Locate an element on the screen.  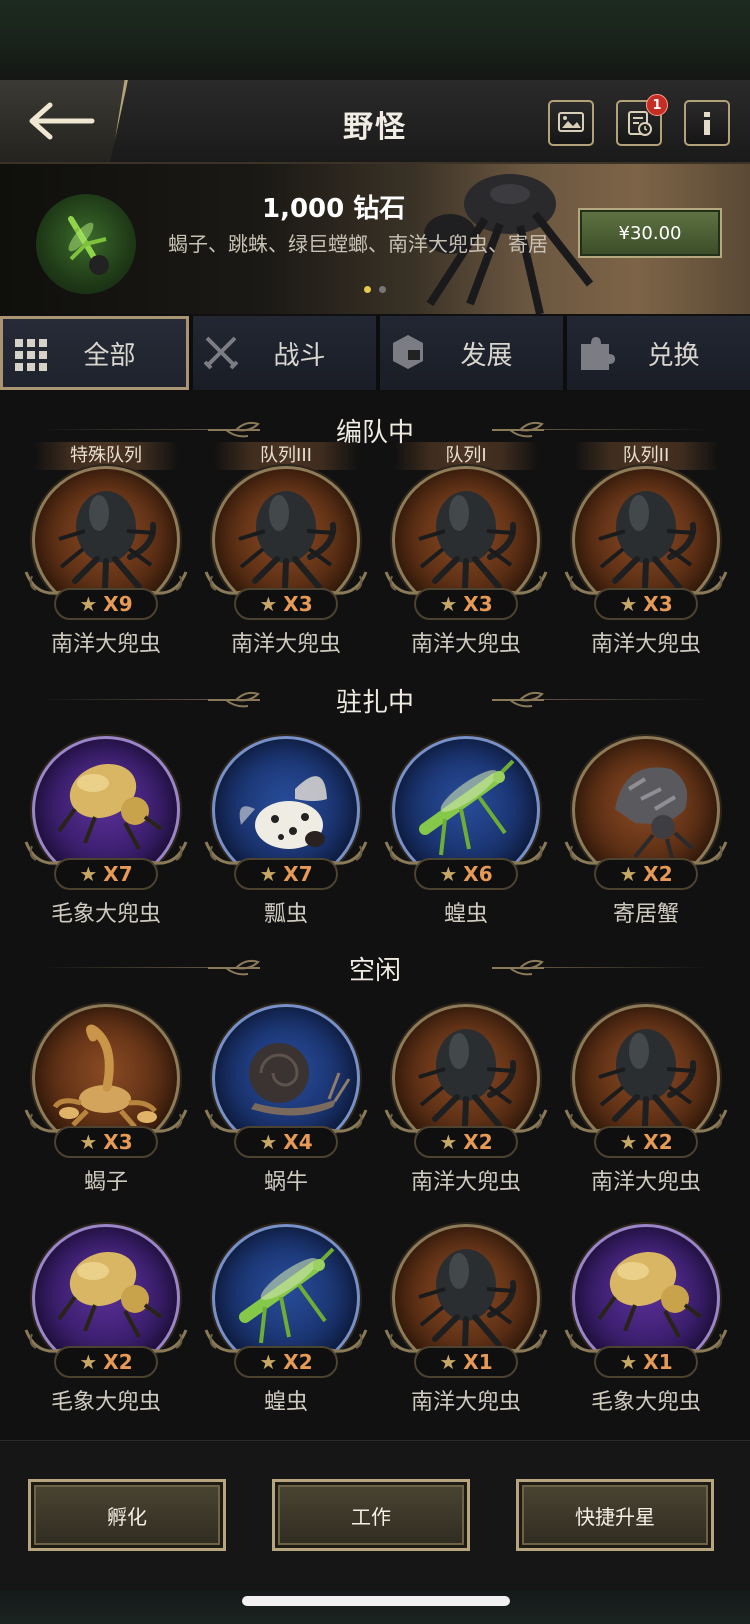
info-icon is located at coordinates (707, 123).